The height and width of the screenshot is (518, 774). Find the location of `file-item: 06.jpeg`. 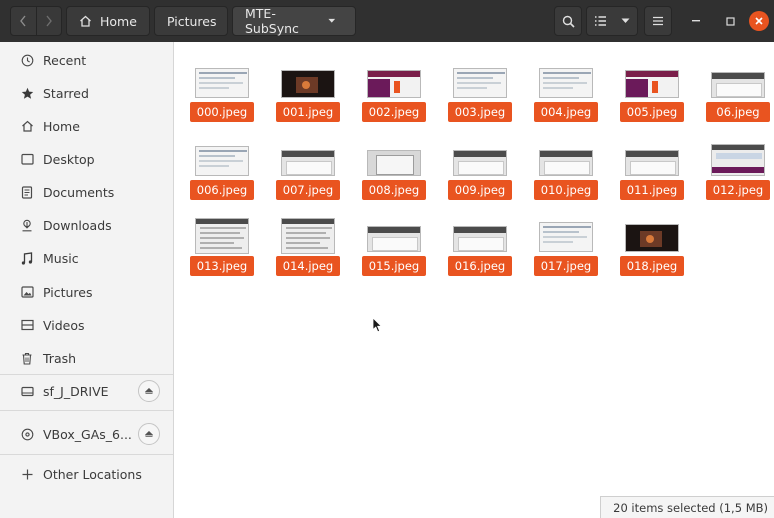

file-item: 06.jpeg is located at coordinates (738, 94).